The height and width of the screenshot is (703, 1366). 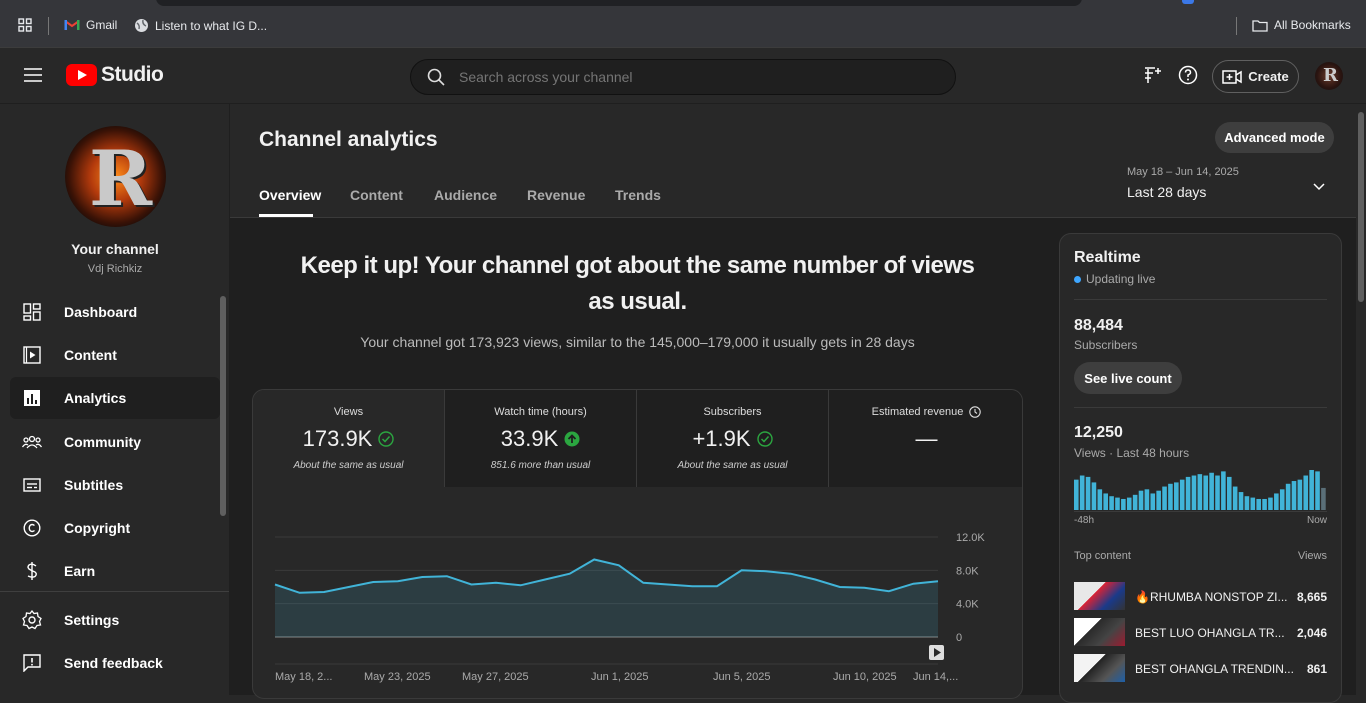 What do you see at coordinates (338, 439) in the screenshot?
I see `metric-views-value: 173.9K` at bounding box center [338, 439].